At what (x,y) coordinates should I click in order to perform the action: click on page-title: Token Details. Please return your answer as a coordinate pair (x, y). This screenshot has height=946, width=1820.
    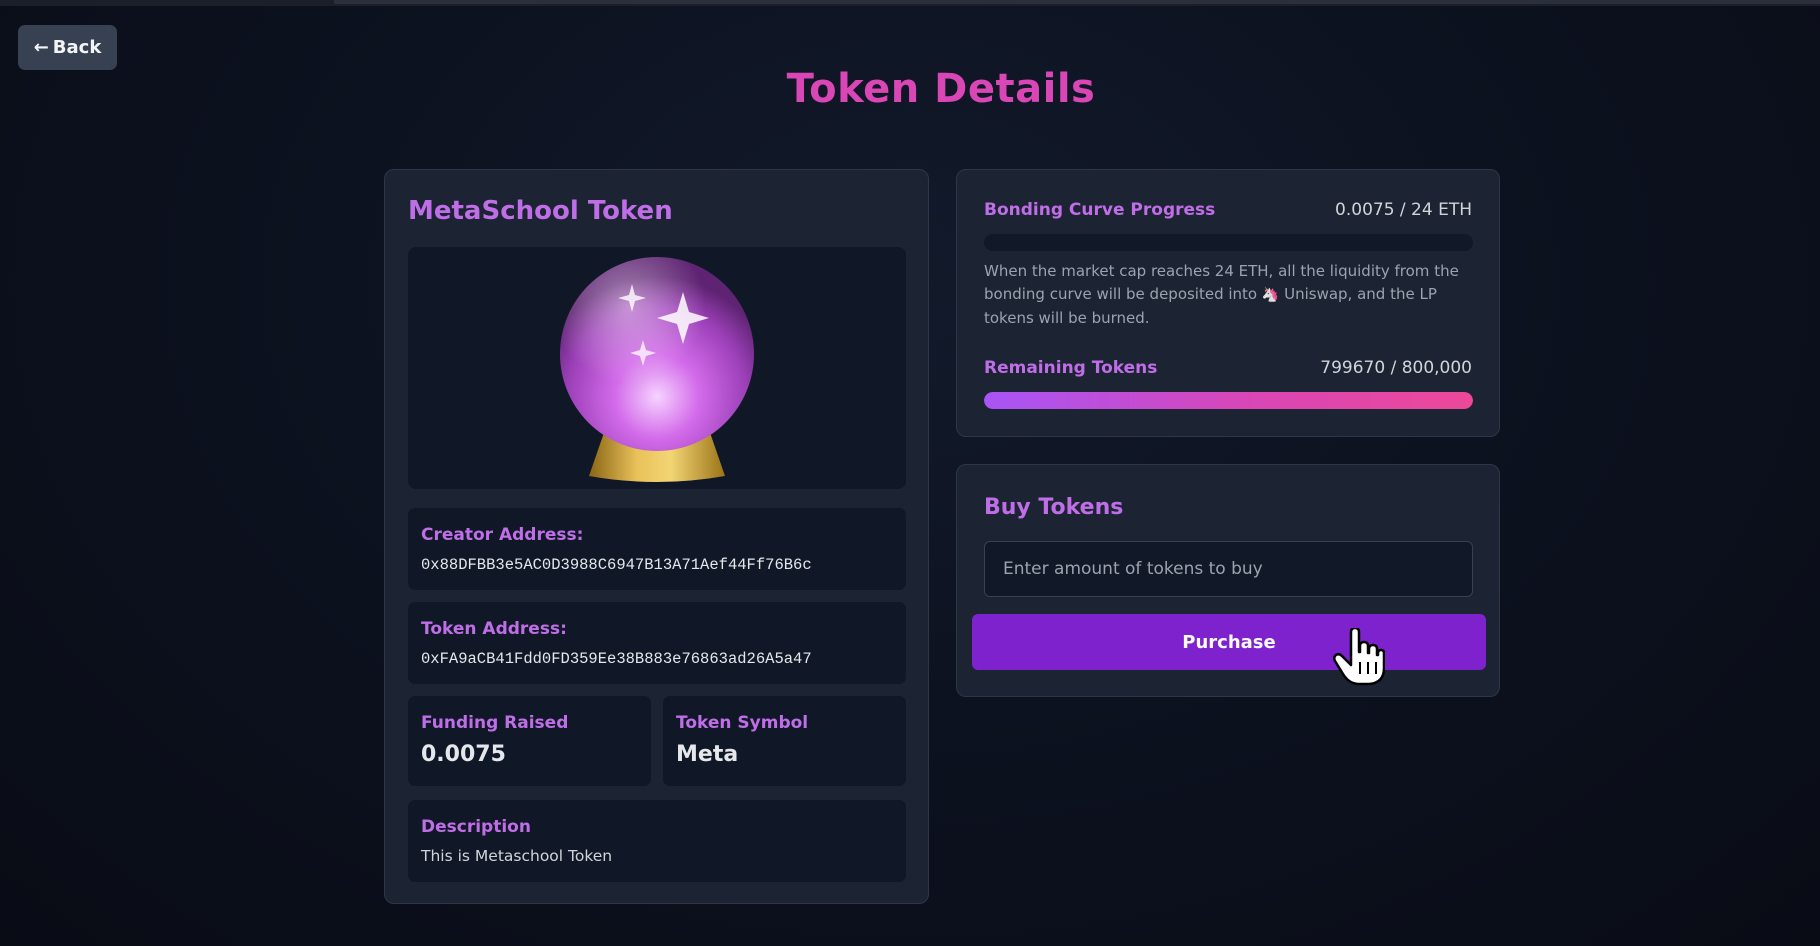
    Looking at the image, I should click on (941, 89).